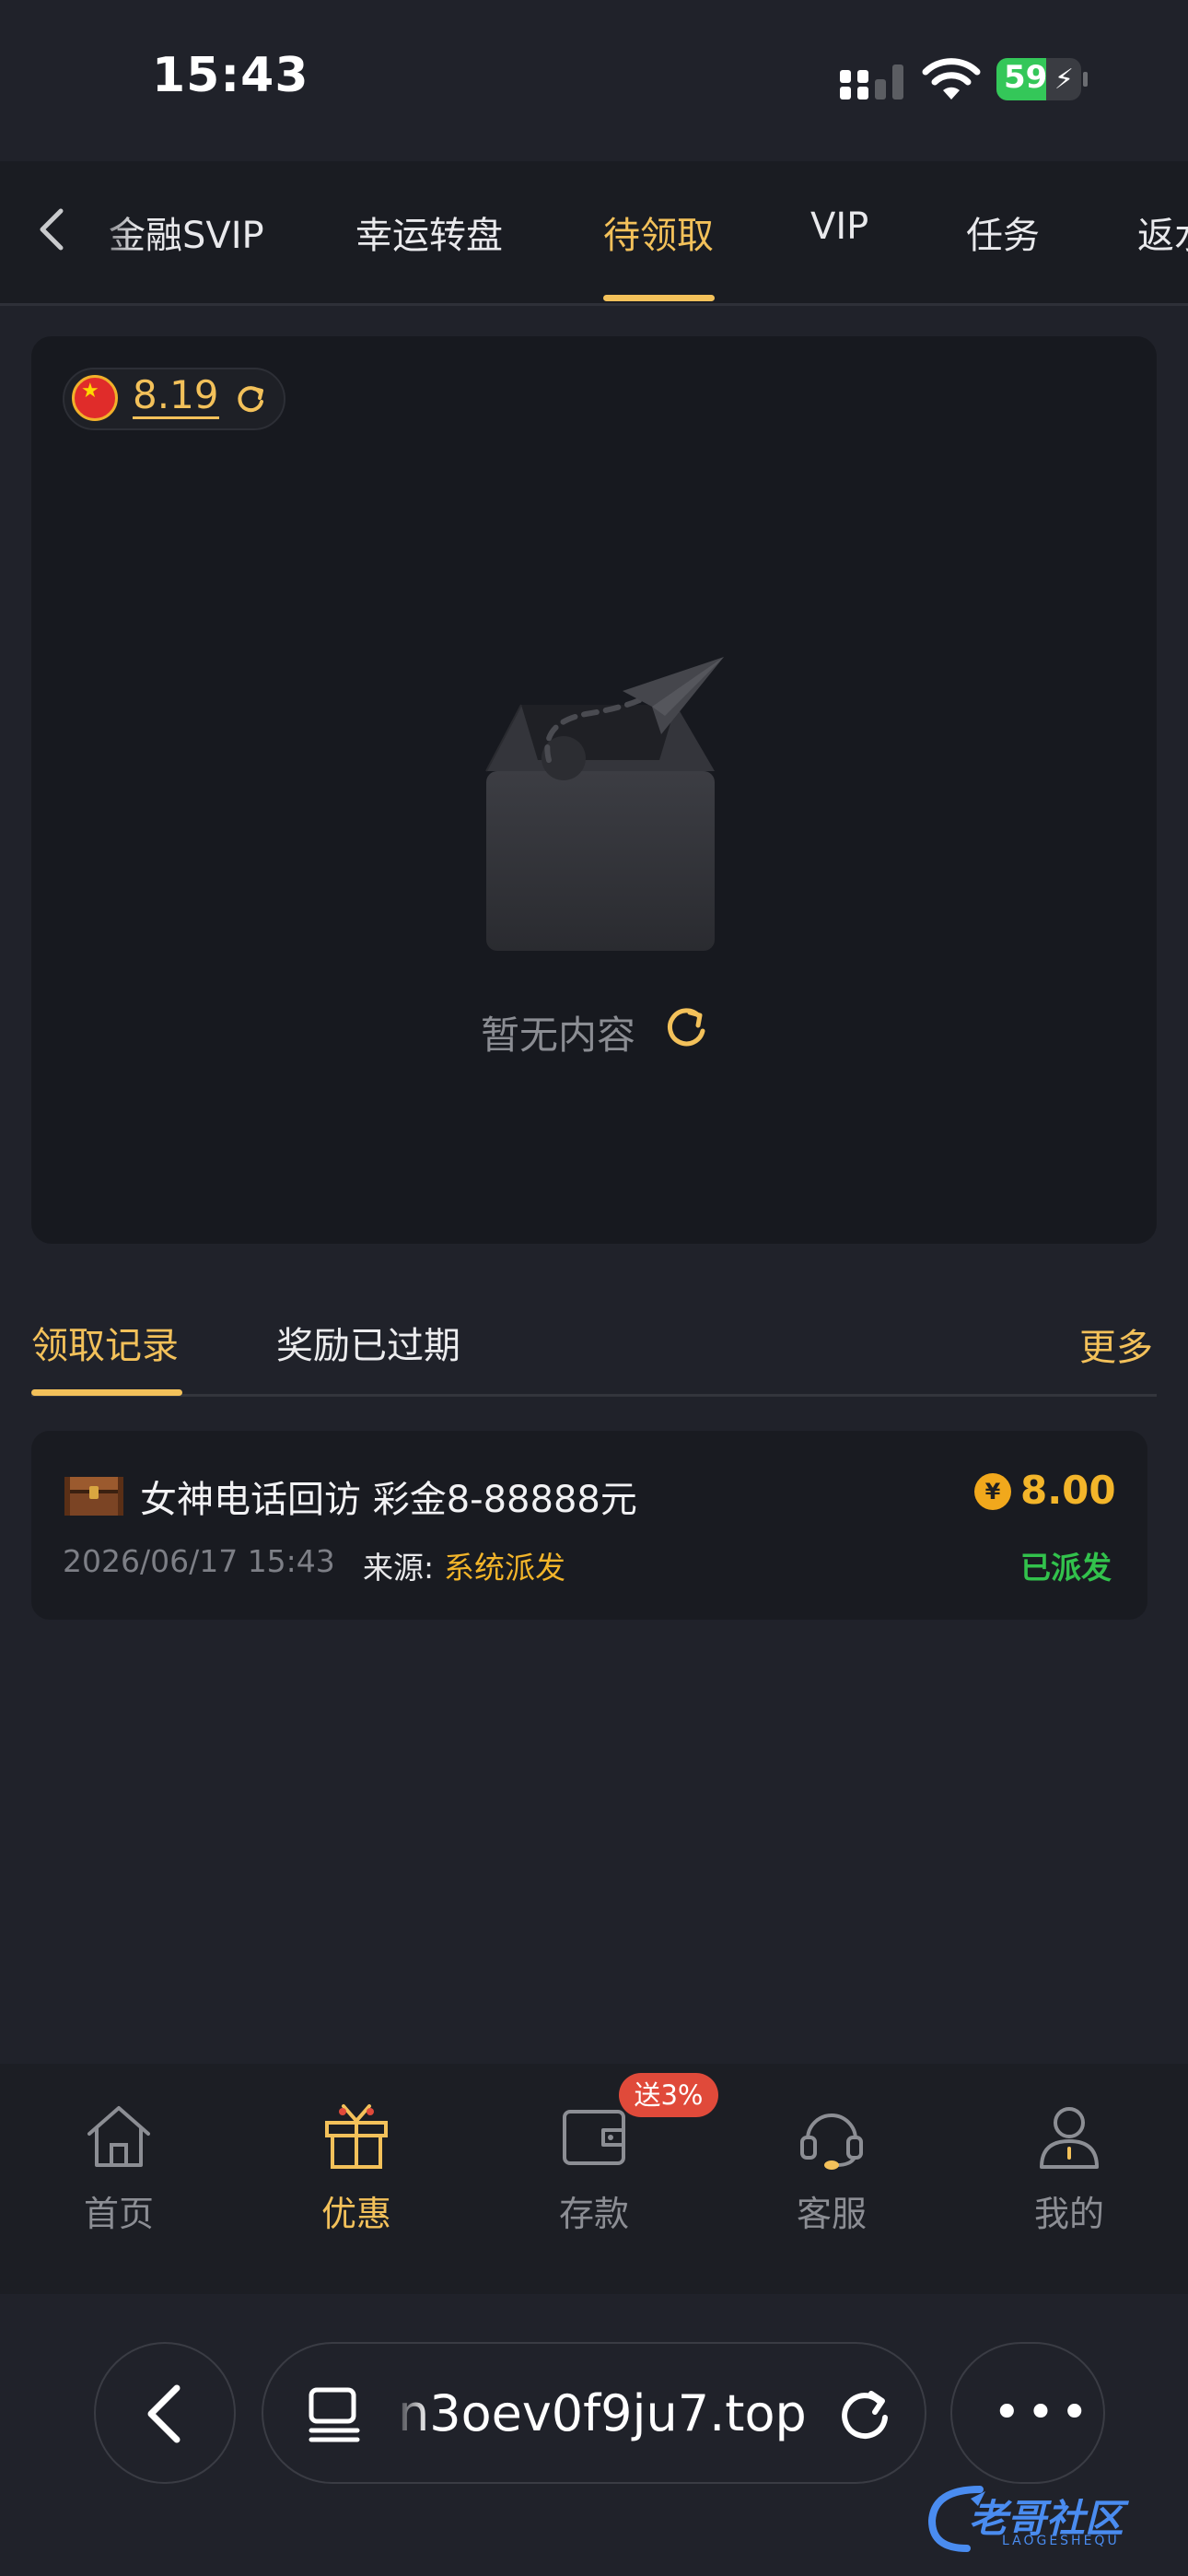 The width and height of the screenshot is (1188, 2576). What do you see at coordinates (831, 2214) in the screenshot?
I see `nav-support-label: 客服` at bounding box center [831, 2214].